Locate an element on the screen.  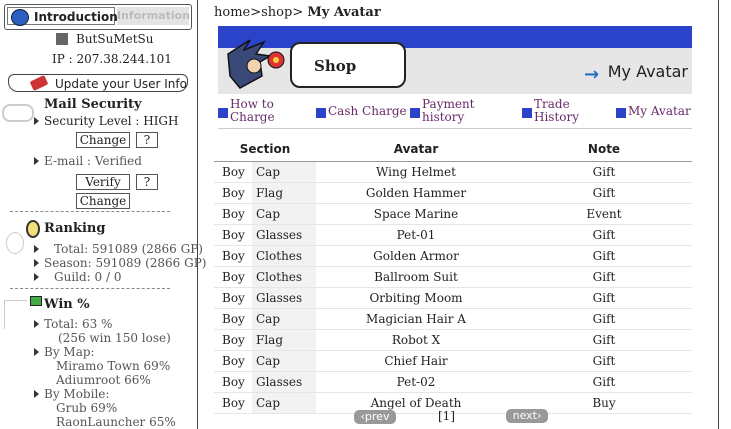
nav-cash-charge: Cash Charge is located at coordinates (366, 111).